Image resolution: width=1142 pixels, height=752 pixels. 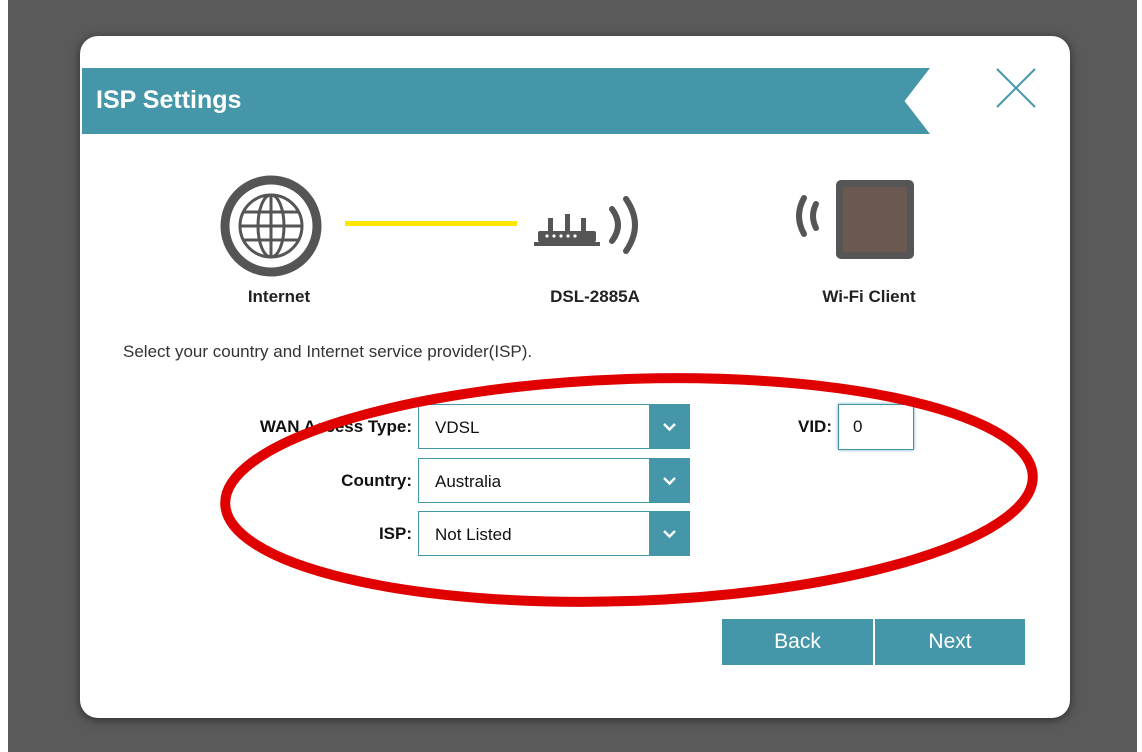 What do you see at coordinates (554, 480) in the screenshot?
I see `country-select: Australia` at bounding box center [554, 480].